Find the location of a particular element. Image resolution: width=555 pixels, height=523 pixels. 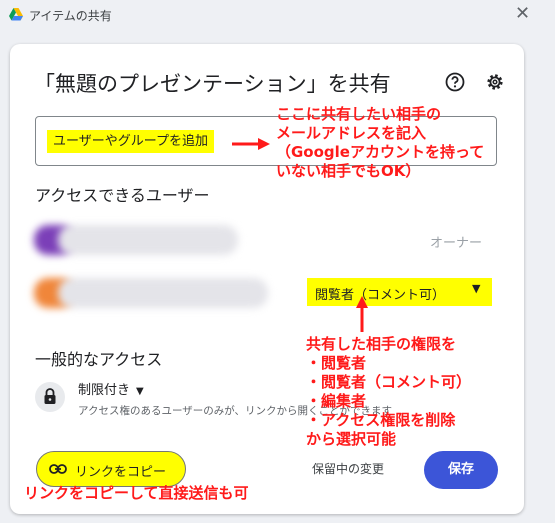

window-titlebar: アイテムの共有 ✕ is located at coordinates (277, 15).